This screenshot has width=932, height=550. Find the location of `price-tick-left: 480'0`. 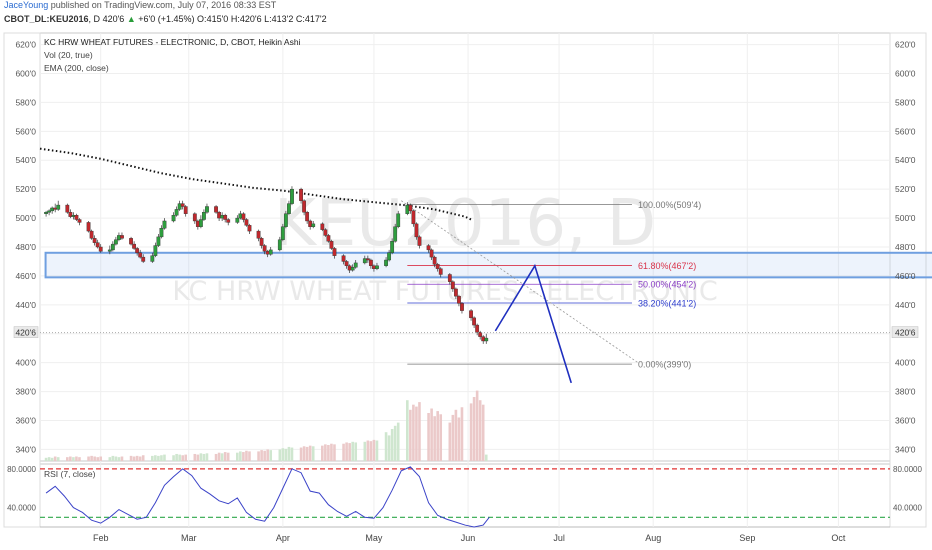

price-tick-left: 480'0 is located at coordinates (25, 247).